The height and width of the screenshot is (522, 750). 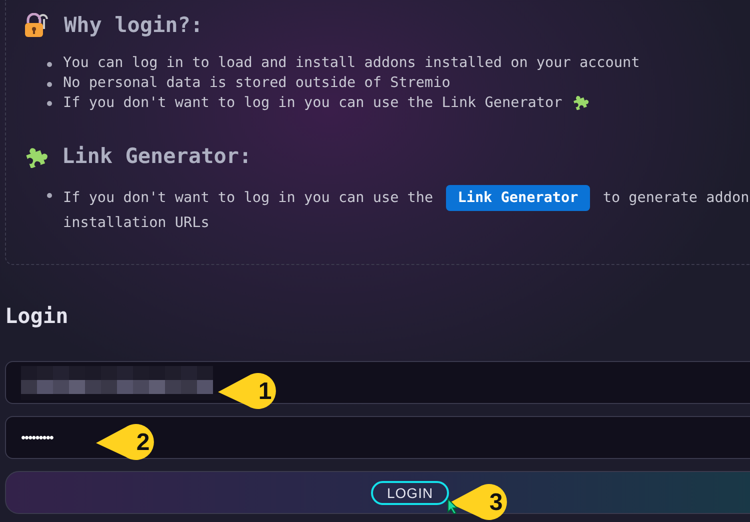 What do you see at coordinates (312, 103) in the screenshot?
I see `bullet-text: If you don't want to log in you can use the Link Generator` at bounding box center [312, 103].